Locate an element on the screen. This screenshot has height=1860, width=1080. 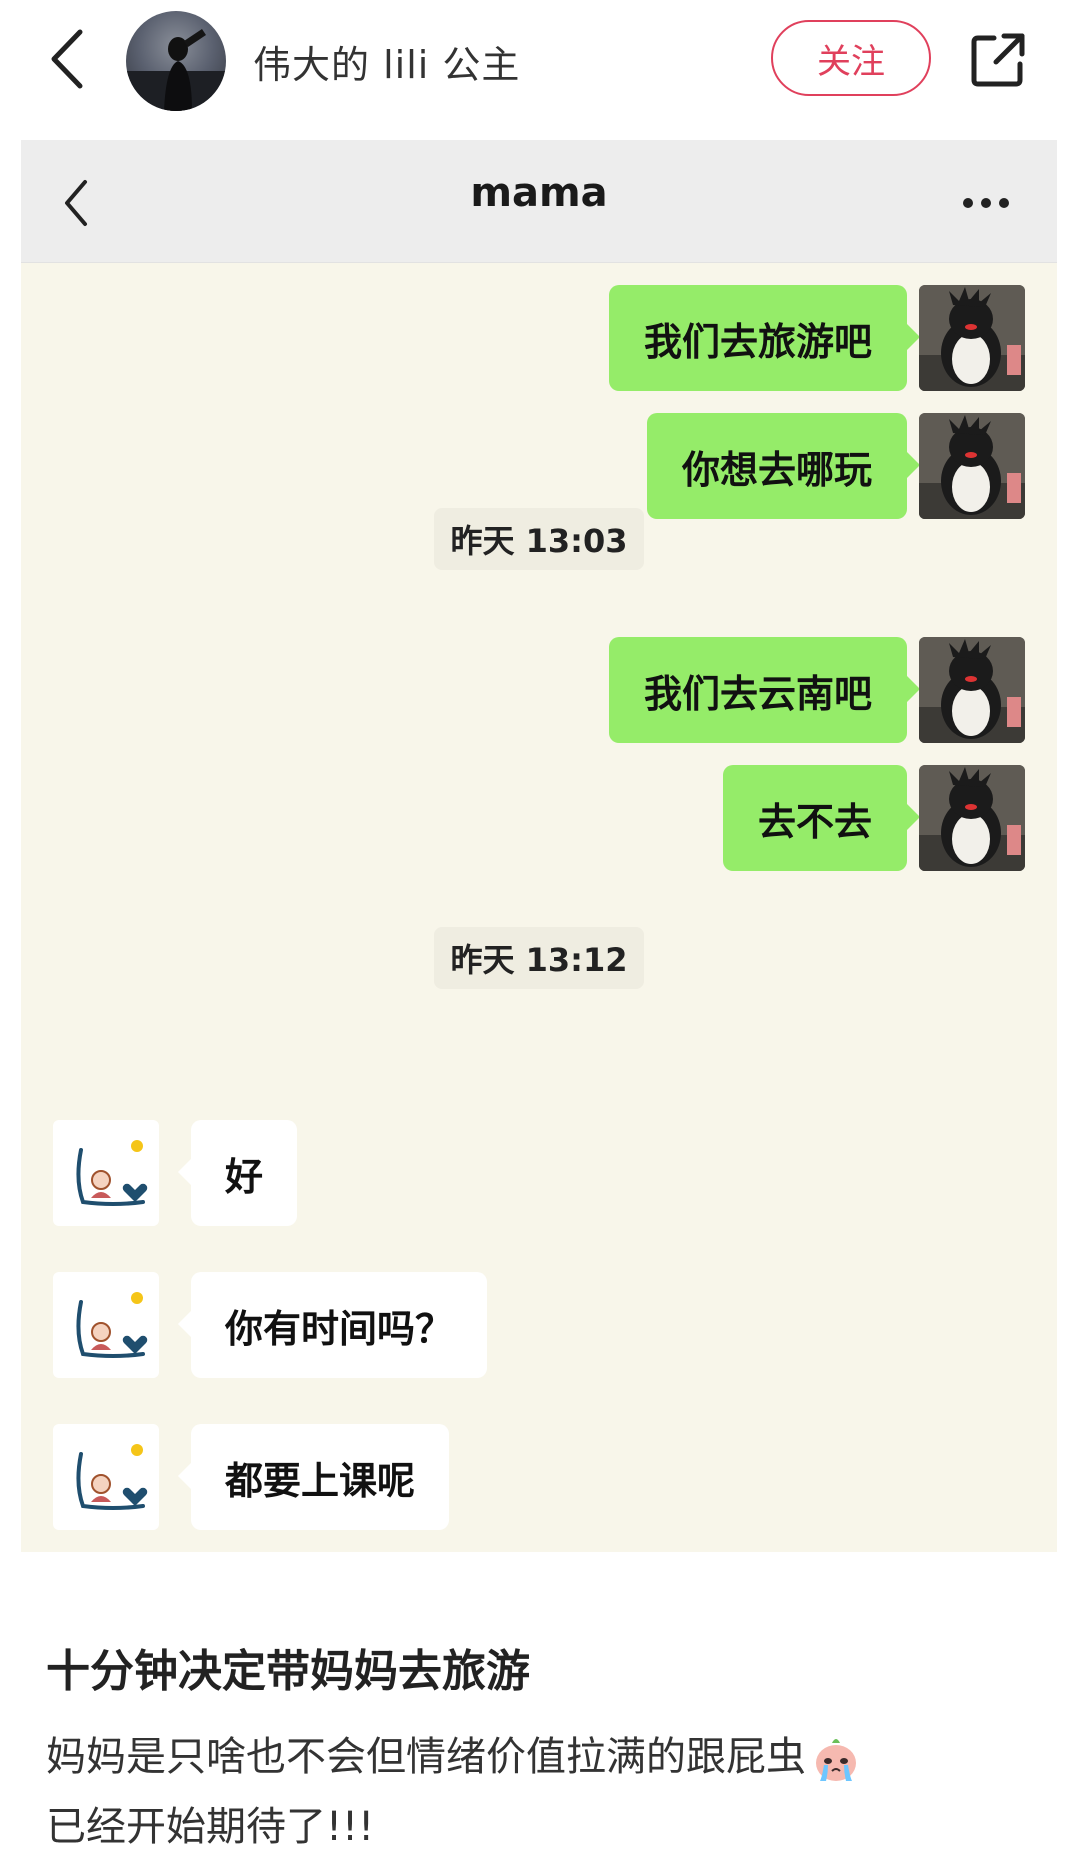
post-body-line-2: 已经开始期待了!!! is located at coordinates (210, 1827).